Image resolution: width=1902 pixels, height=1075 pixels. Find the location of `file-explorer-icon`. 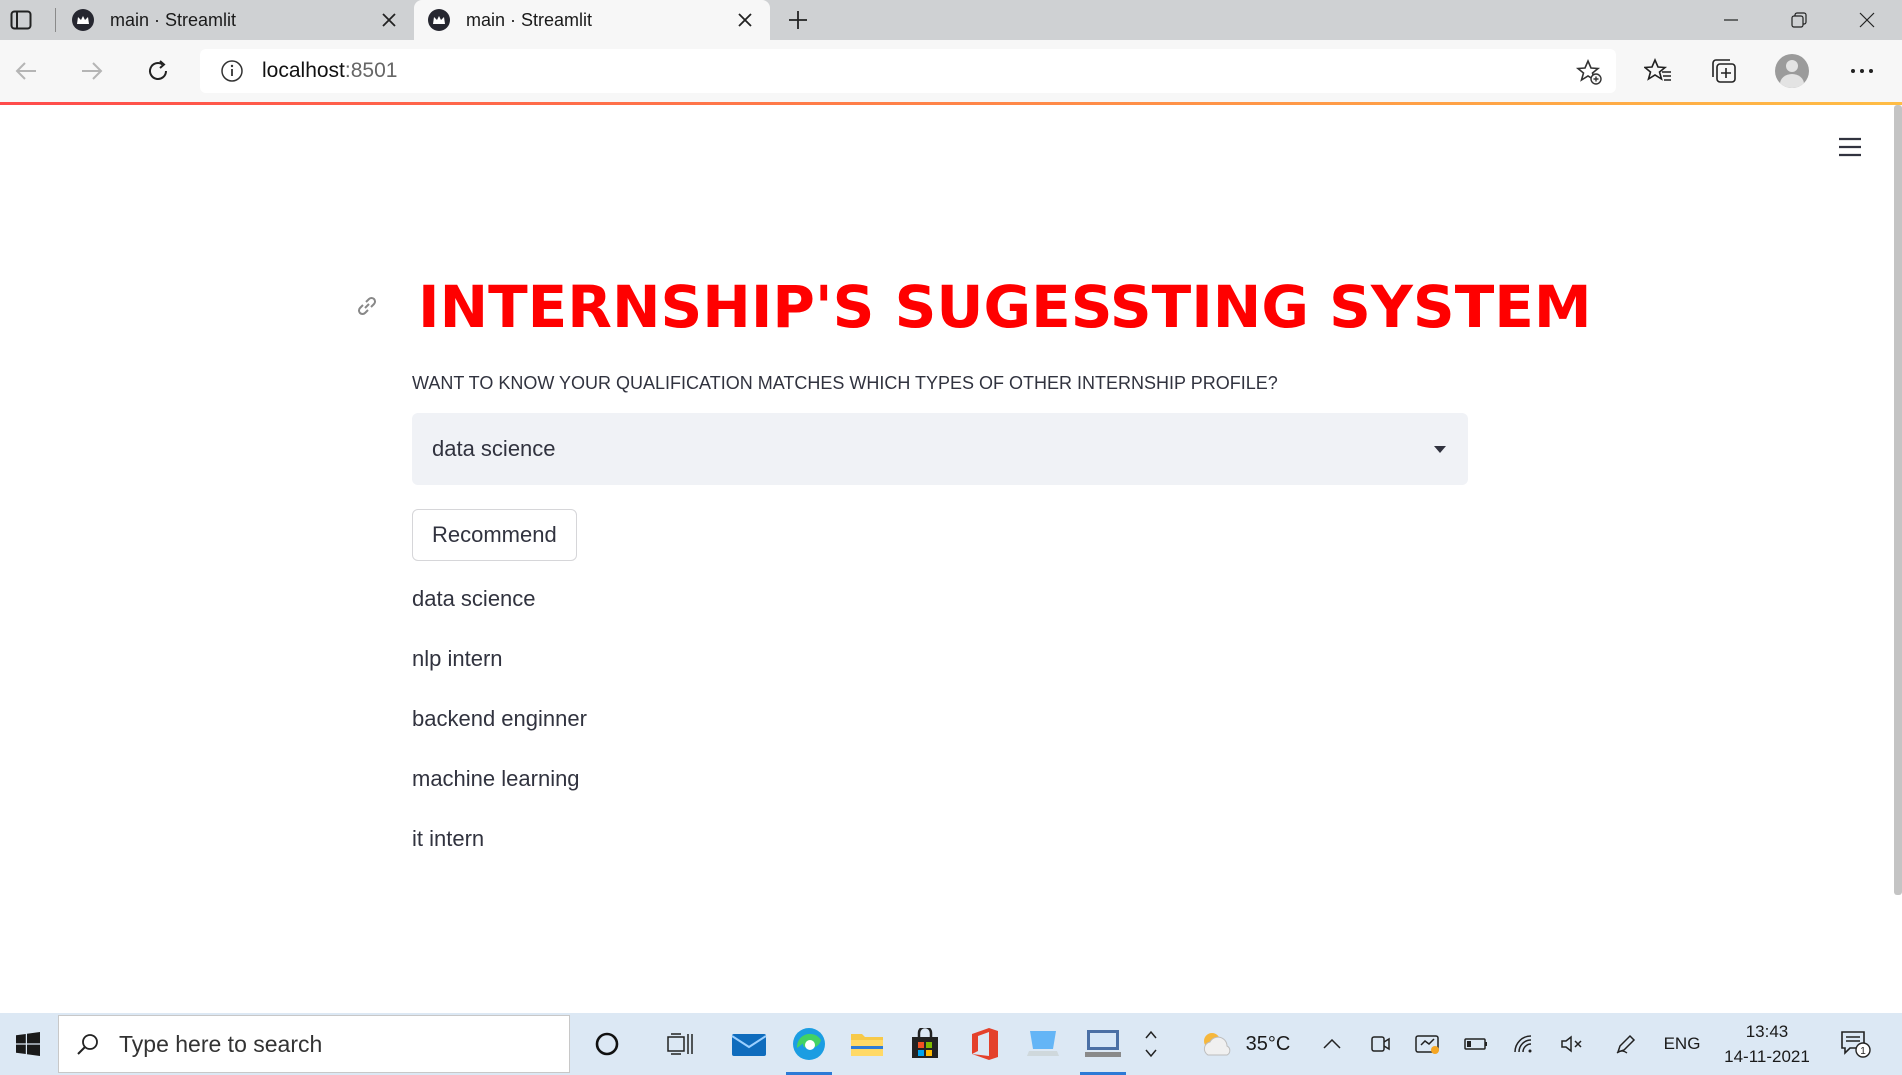

file-explorer-icon is located at coordinates (867, 1044).